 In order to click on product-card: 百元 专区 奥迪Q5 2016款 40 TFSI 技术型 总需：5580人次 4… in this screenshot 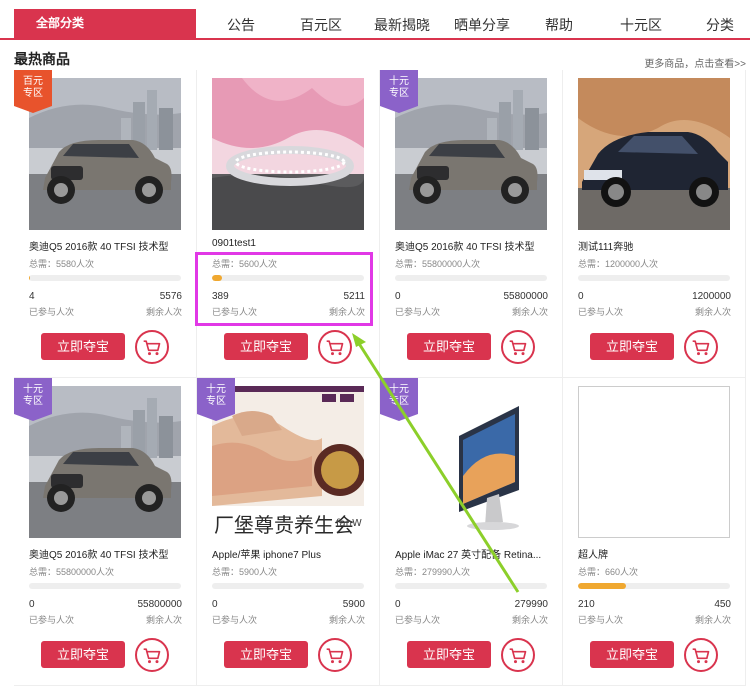, I will do `click(105, 224)`.